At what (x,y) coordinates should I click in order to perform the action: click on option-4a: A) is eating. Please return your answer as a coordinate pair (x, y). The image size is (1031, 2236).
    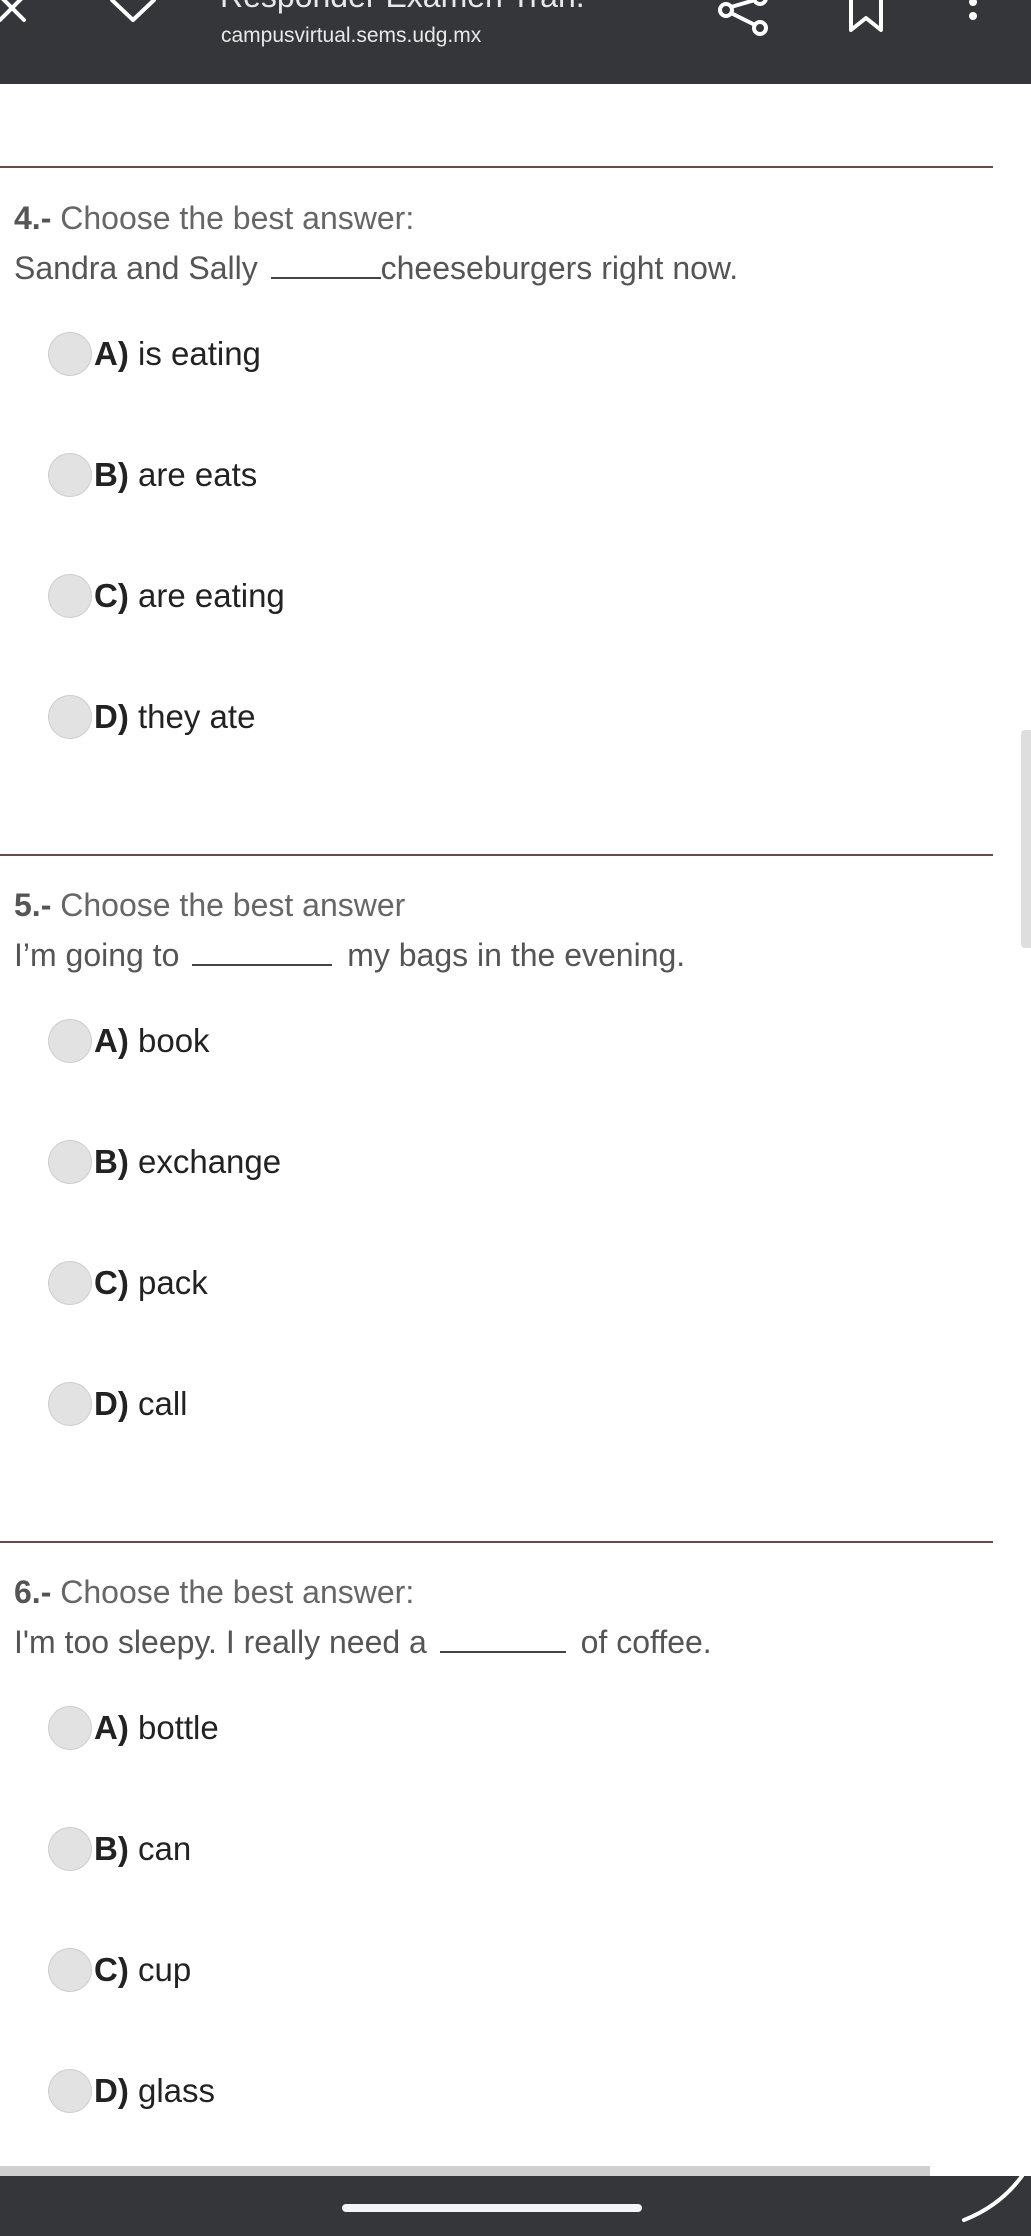
    Looking at the image, I should click on (154, 354).